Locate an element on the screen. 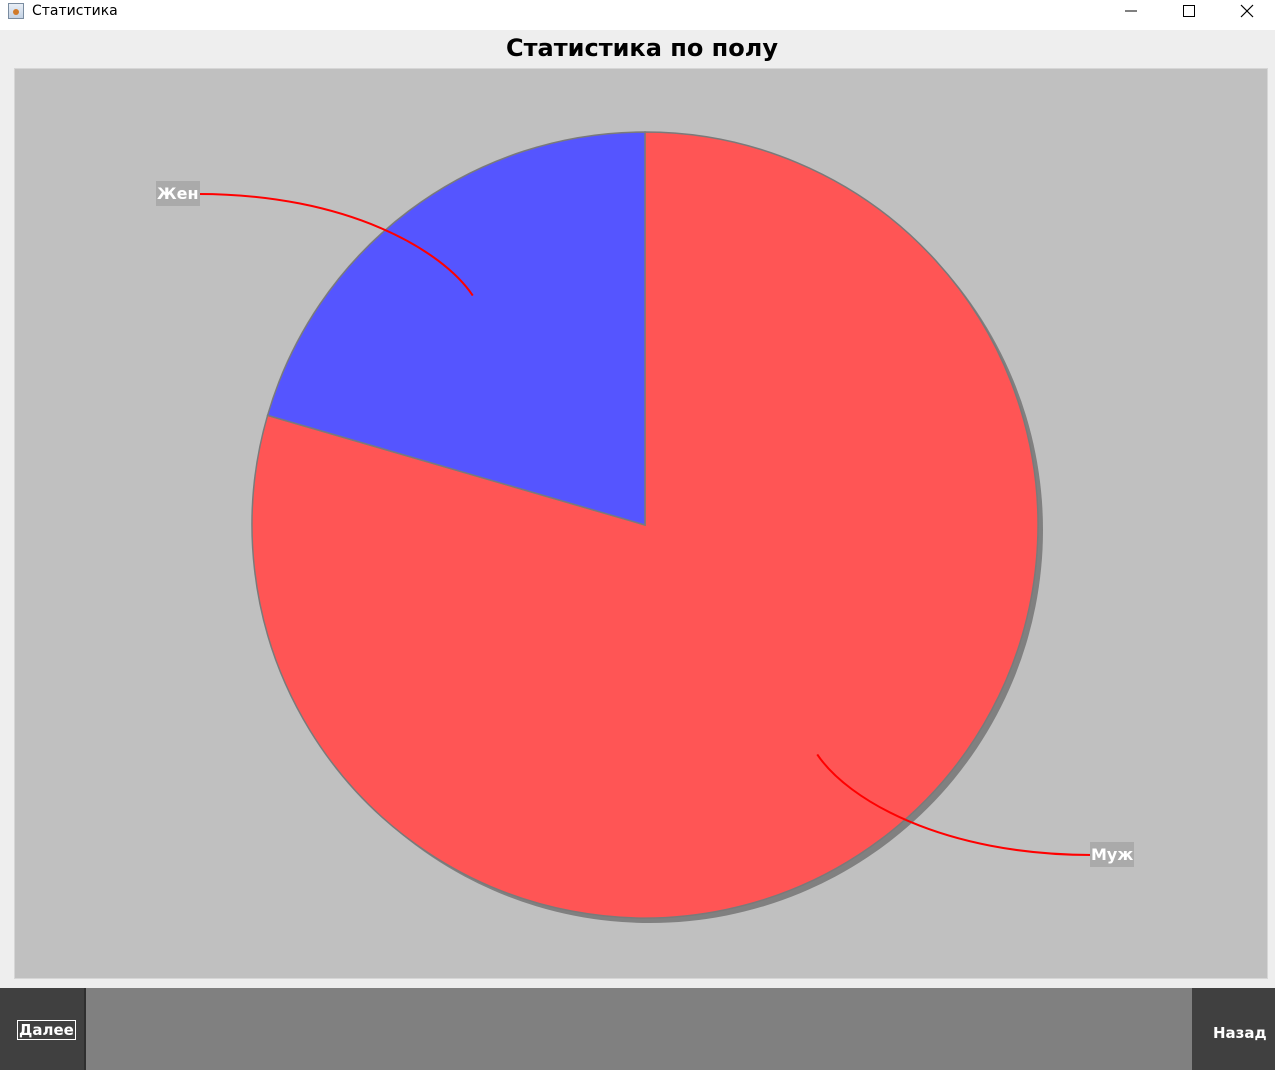 The height and width of the screenshot is (1070, 1275). minimize-icon is located at coordinates (1131, 11).